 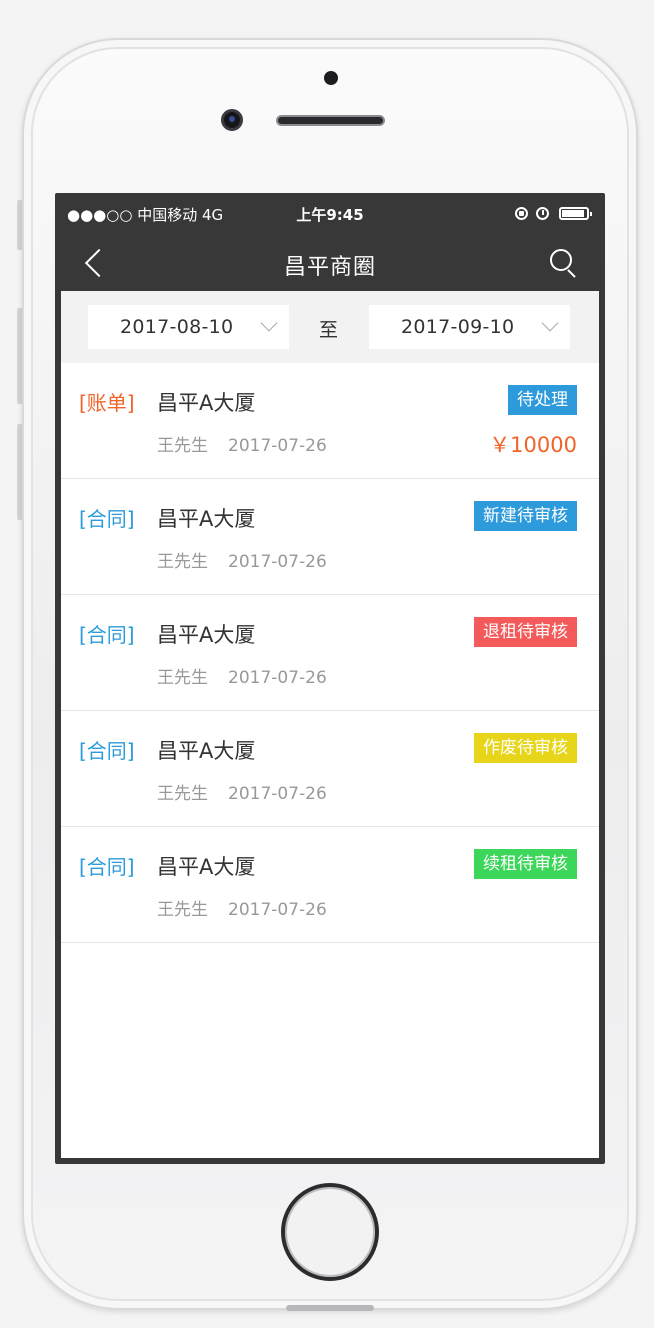 I want to click on list-item: [账单] 昌平A大厦 王先生 2017-07-26 待处理 ￥10000, so click(x=330, y=421).